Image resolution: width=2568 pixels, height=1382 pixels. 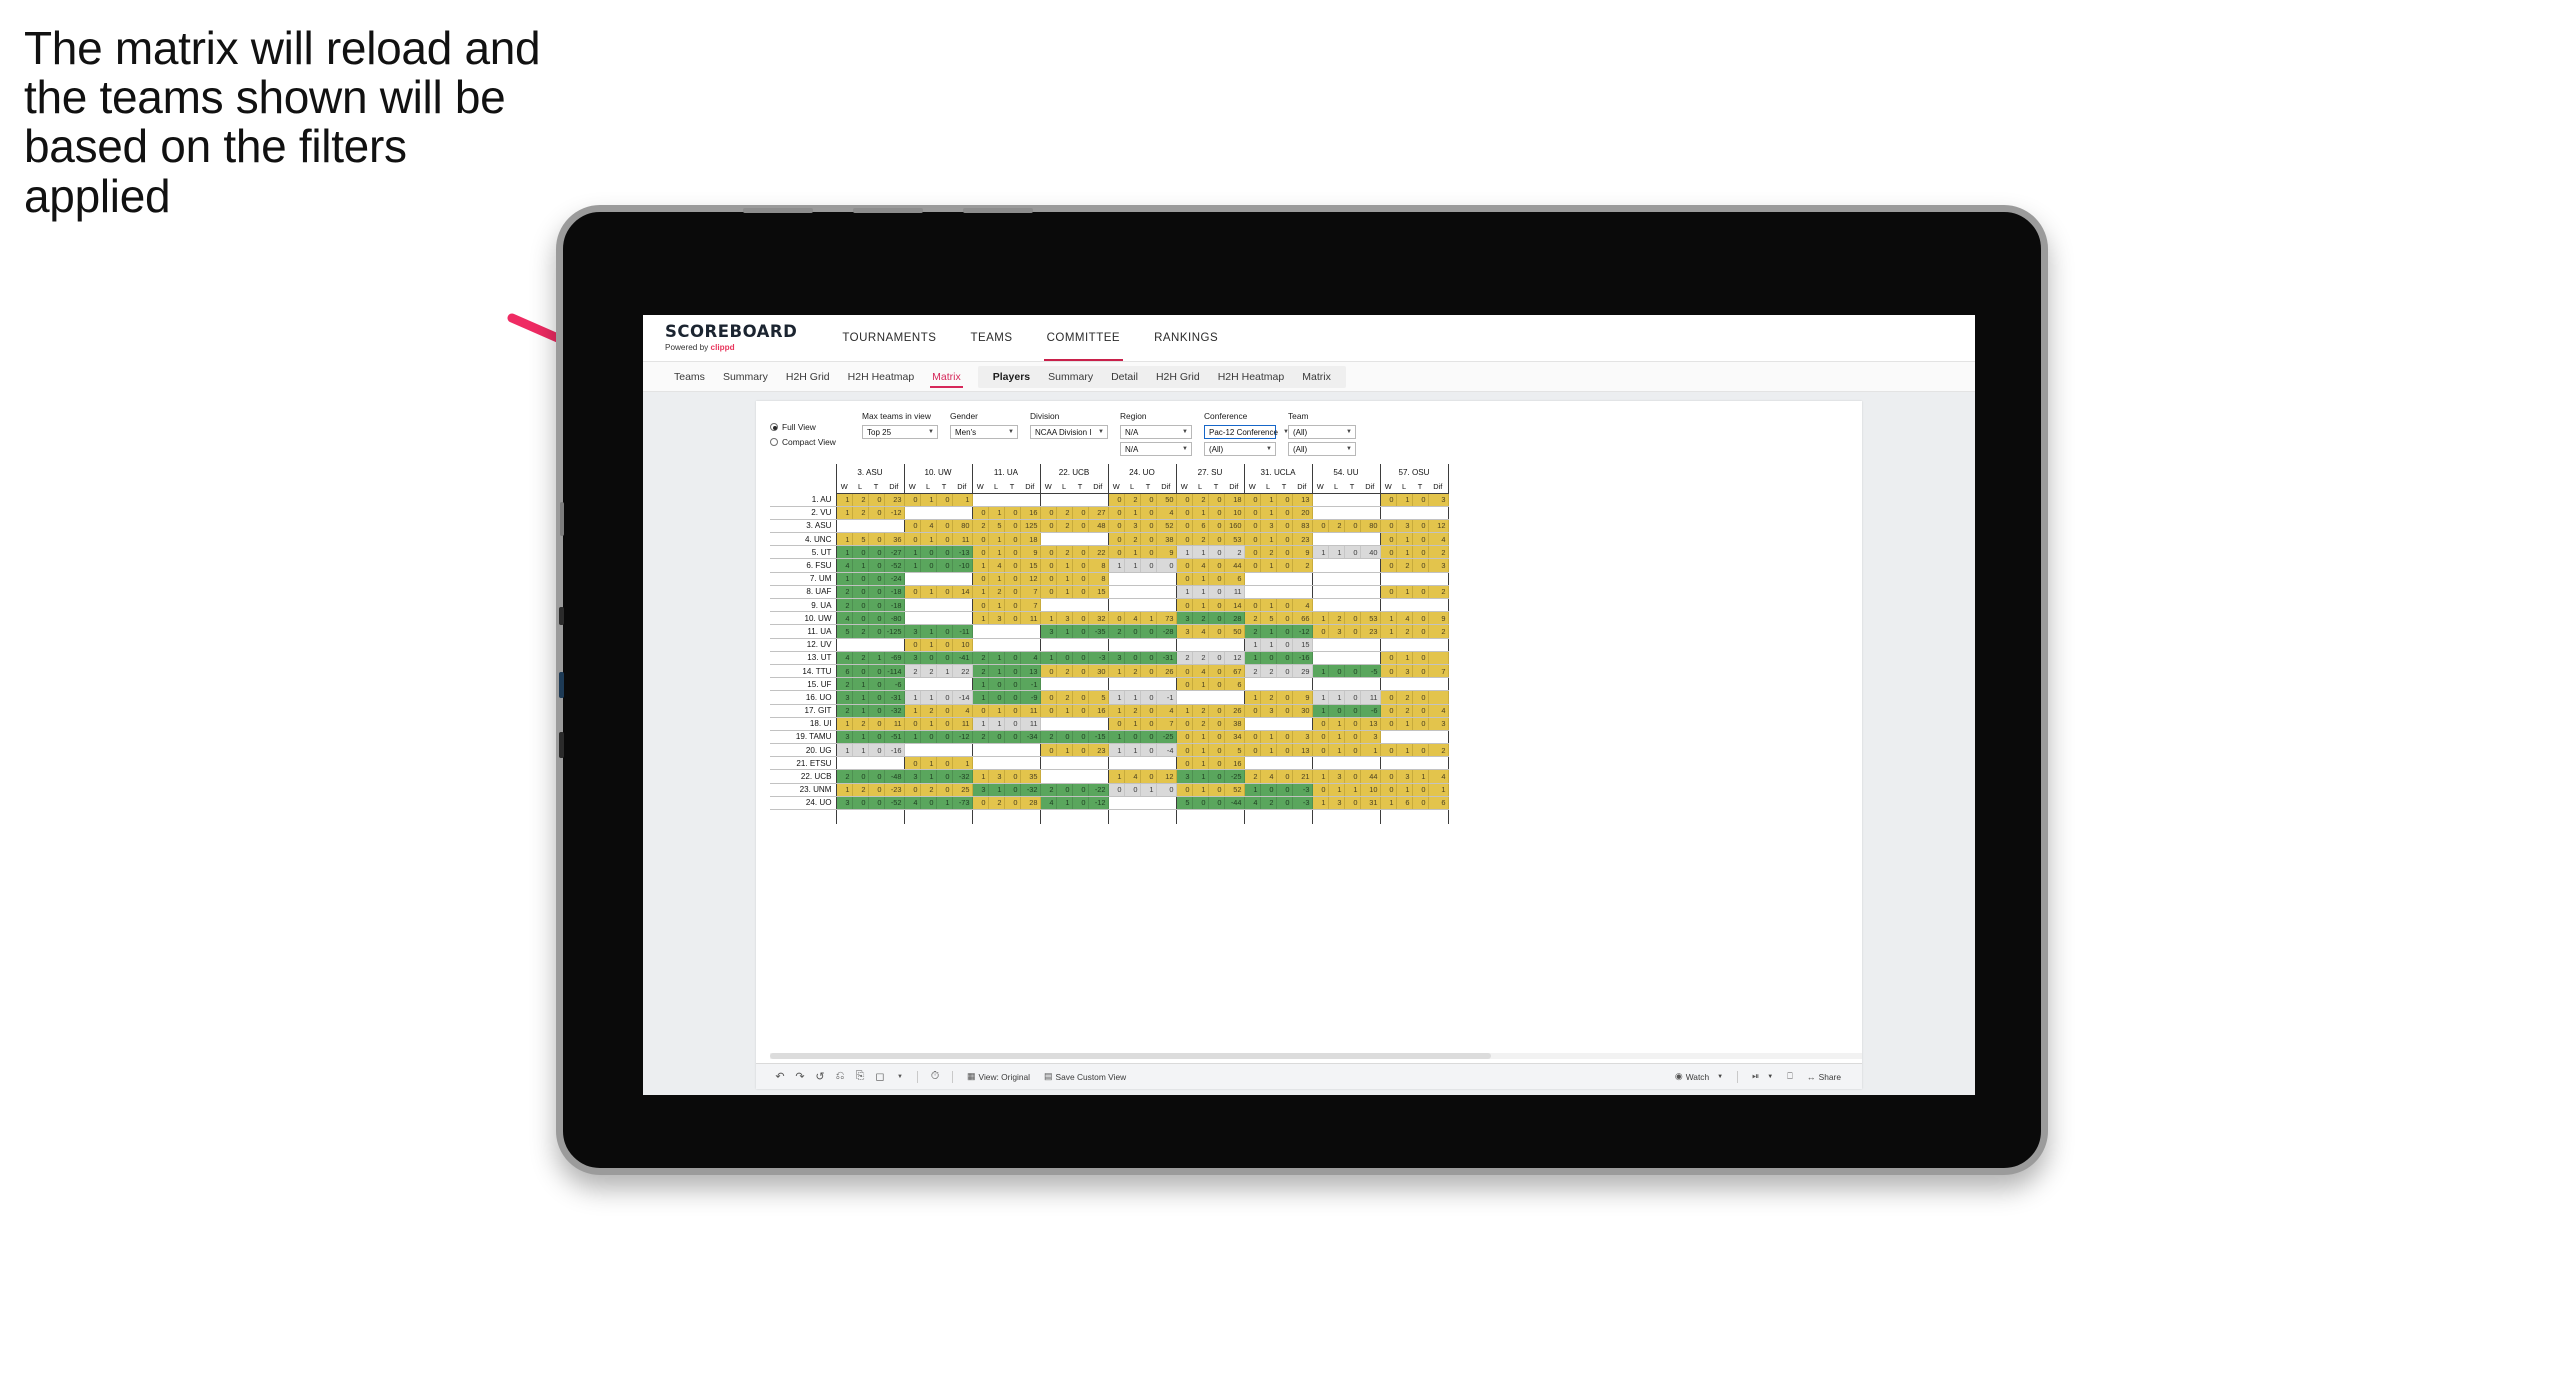 I want to click on subnav-teams: Teams, so click(x=689, y=376).